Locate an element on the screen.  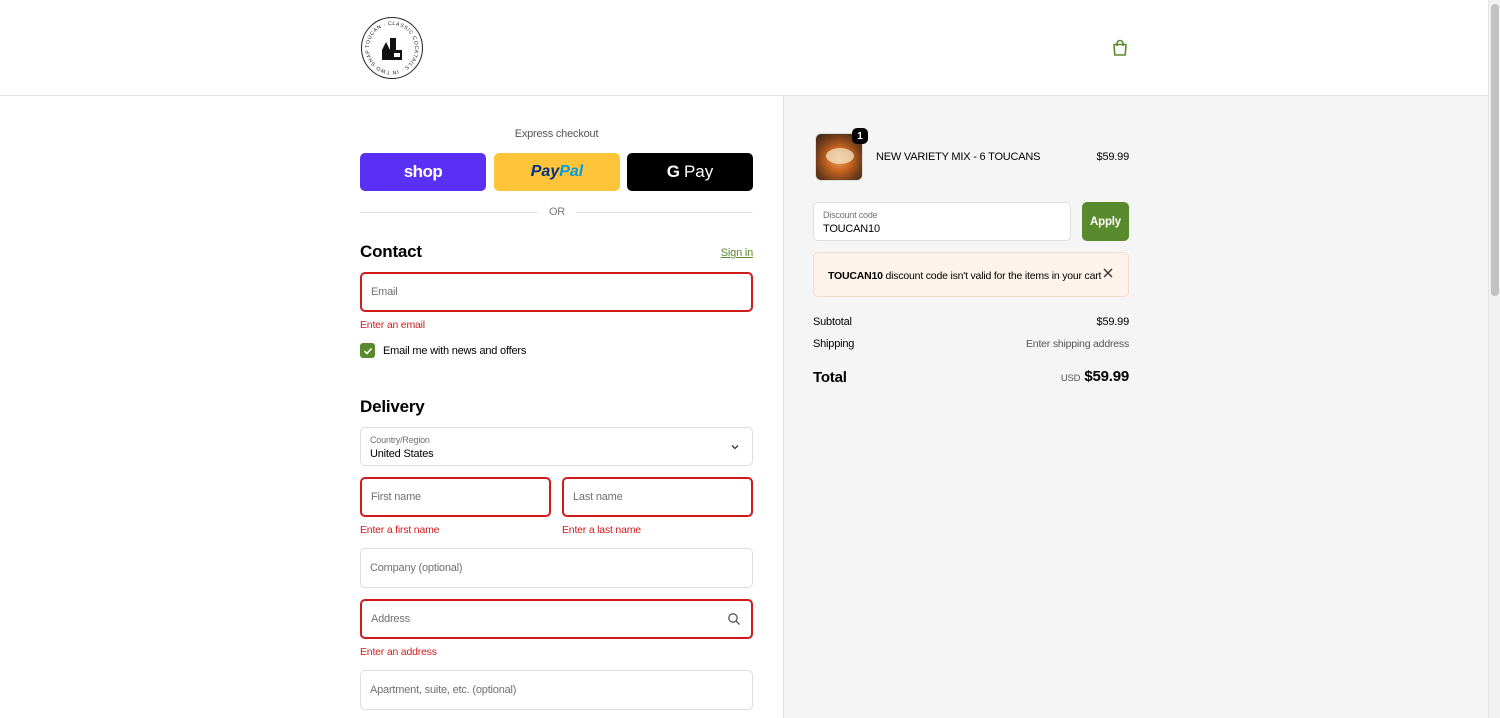
subtotal-value: $59.99 is located at coordinates (1113, 322).